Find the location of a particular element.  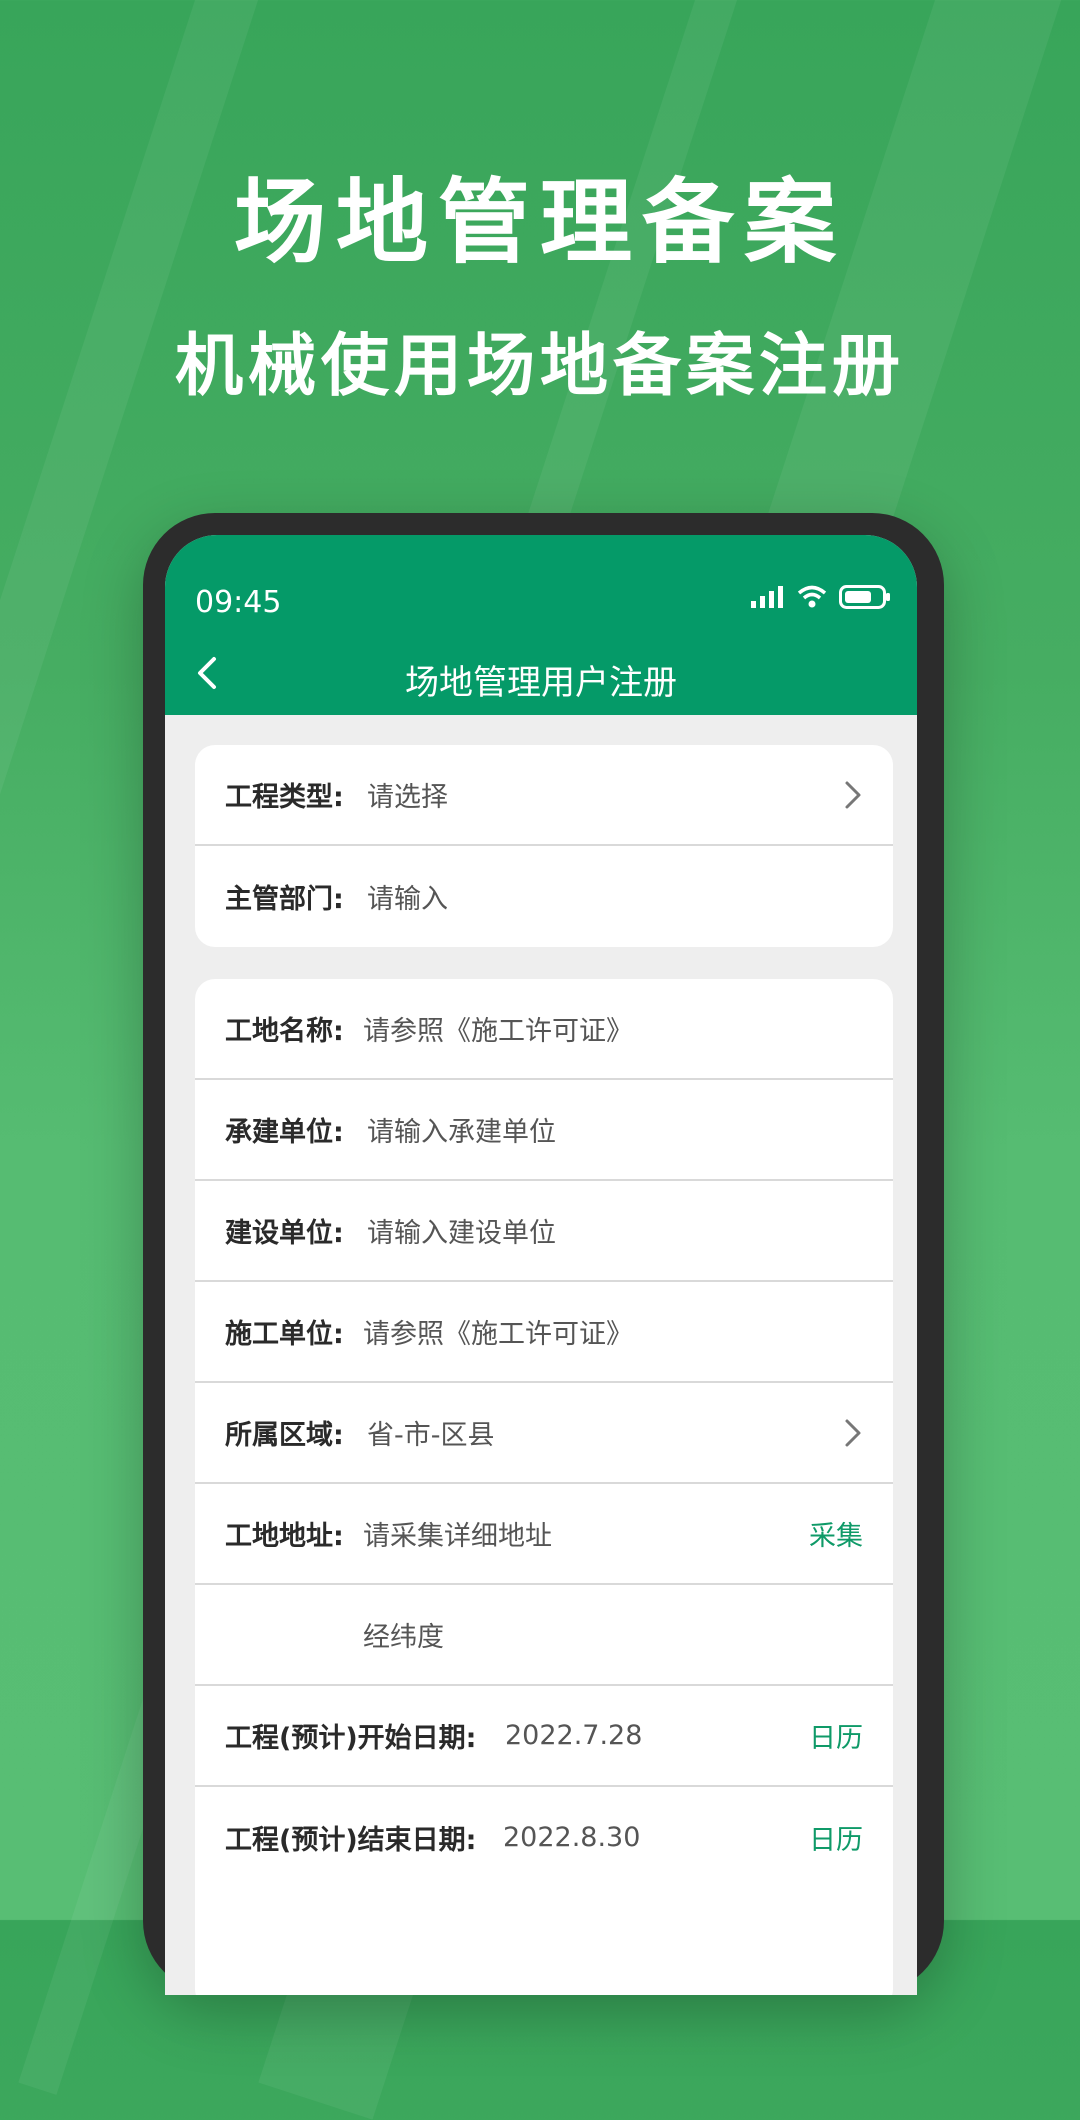

wifi-icon is located at coordinates (812, 596).